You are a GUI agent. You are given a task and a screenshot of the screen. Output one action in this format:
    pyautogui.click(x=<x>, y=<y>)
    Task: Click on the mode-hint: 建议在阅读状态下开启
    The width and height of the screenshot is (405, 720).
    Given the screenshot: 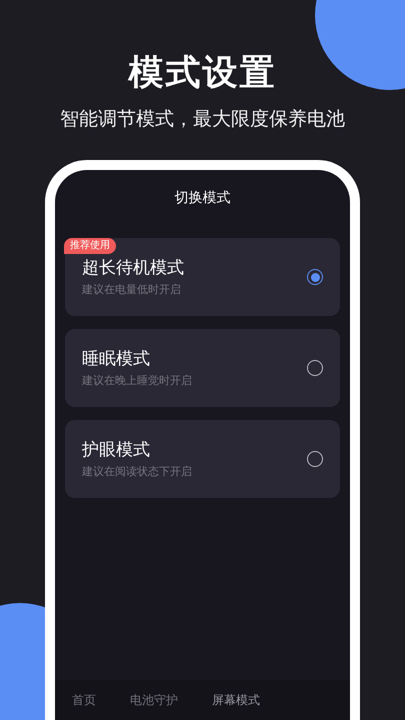 What is the action you would take?
    pyautogui.click(x=137, y=472)
    